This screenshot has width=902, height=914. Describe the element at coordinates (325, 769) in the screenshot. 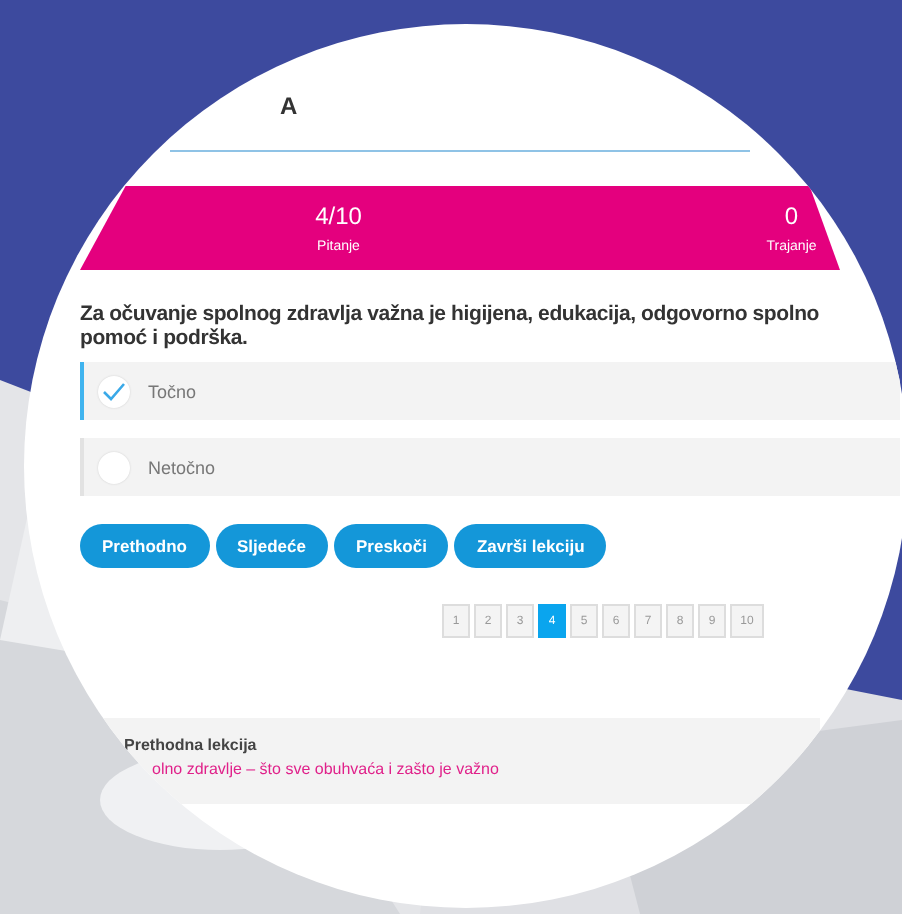

I see `previous-lesson-link: olno zdravlje – što sve obuhvaća i zašto je važno` at that location.